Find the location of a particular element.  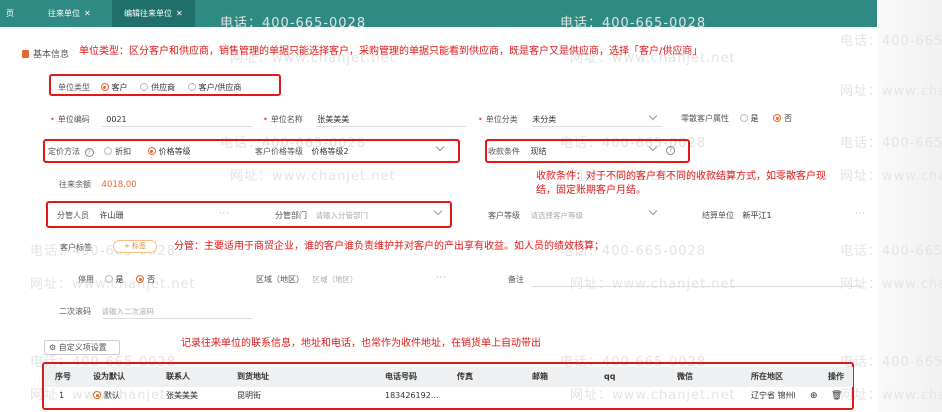

remark-field: 备注 is located at coordinates (516, 279).